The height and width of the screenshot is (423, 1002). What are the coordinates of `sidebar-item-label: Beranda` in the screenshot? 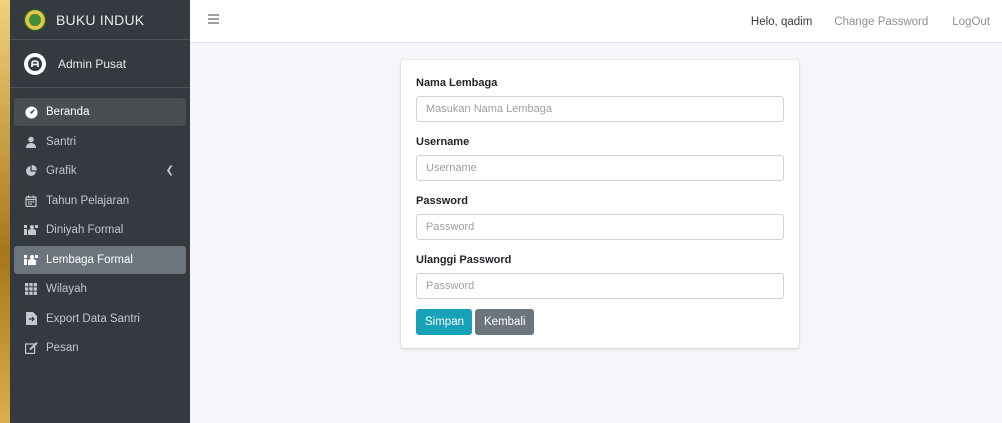 It's located at (68, 112).